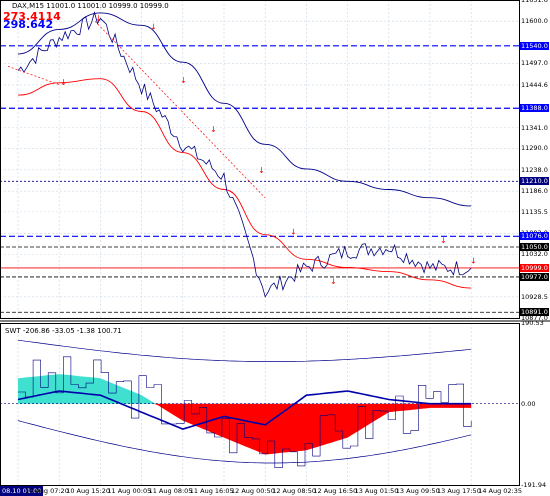 The height and width of the screenshot is (496, 550). I want to click on time-axis-label: 12 Aug 00:50, so click(253, 491).